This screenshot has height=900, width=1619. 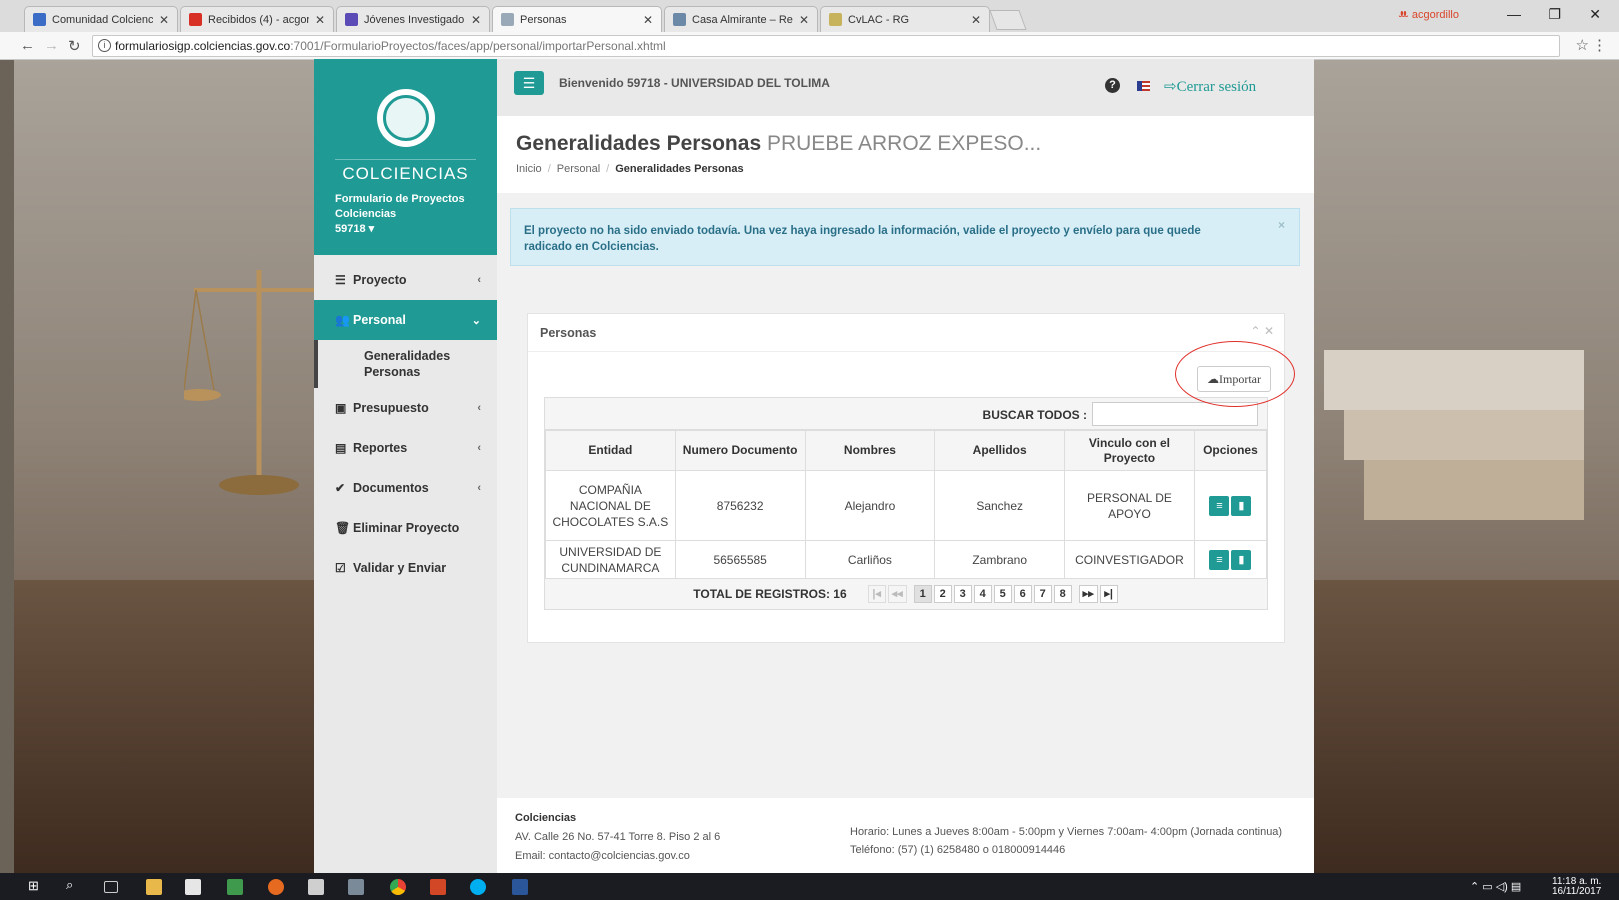 What do you see at coordinates (942, 594) in the screenshot?
I see `page-button: 2` at bounding box center [942, 594].